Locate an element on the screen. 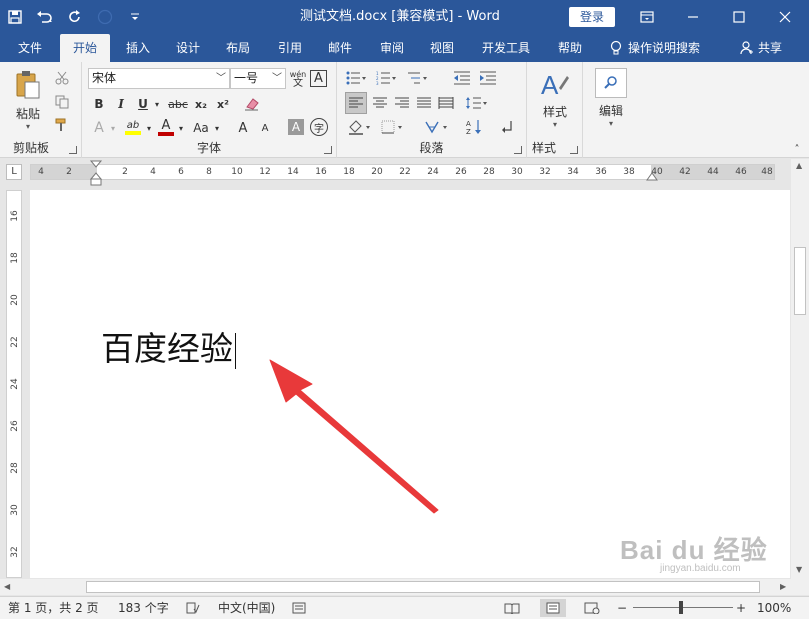 The image size is (809, 619). maximize-icon is located at coordinates (739, 17).